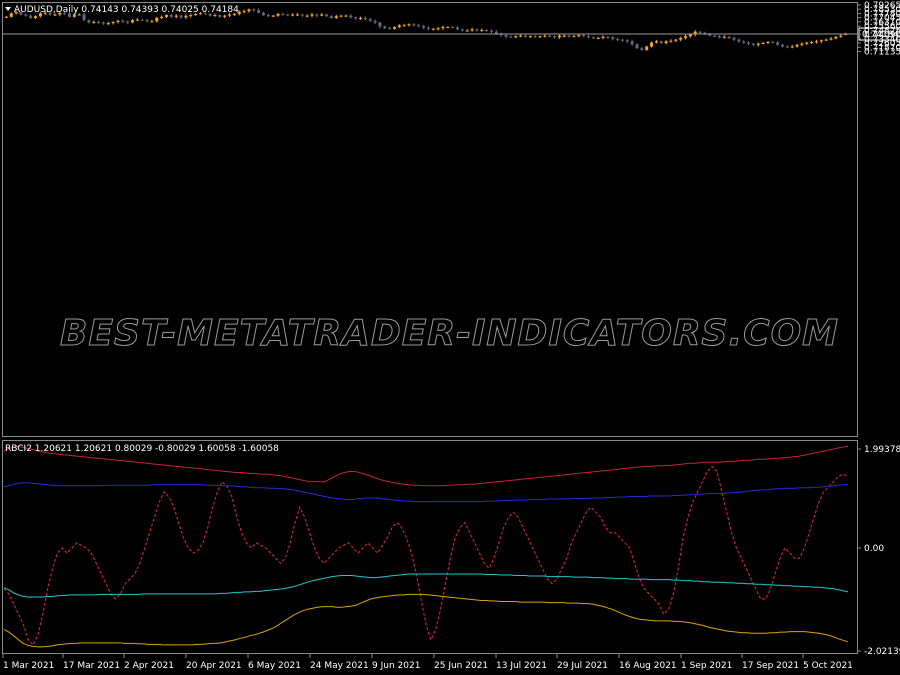 The image size is (900, 675). Describe the element at coordinates (882, 52) in the screenshot. I see `y-tick-label: 0.71135` at that location.